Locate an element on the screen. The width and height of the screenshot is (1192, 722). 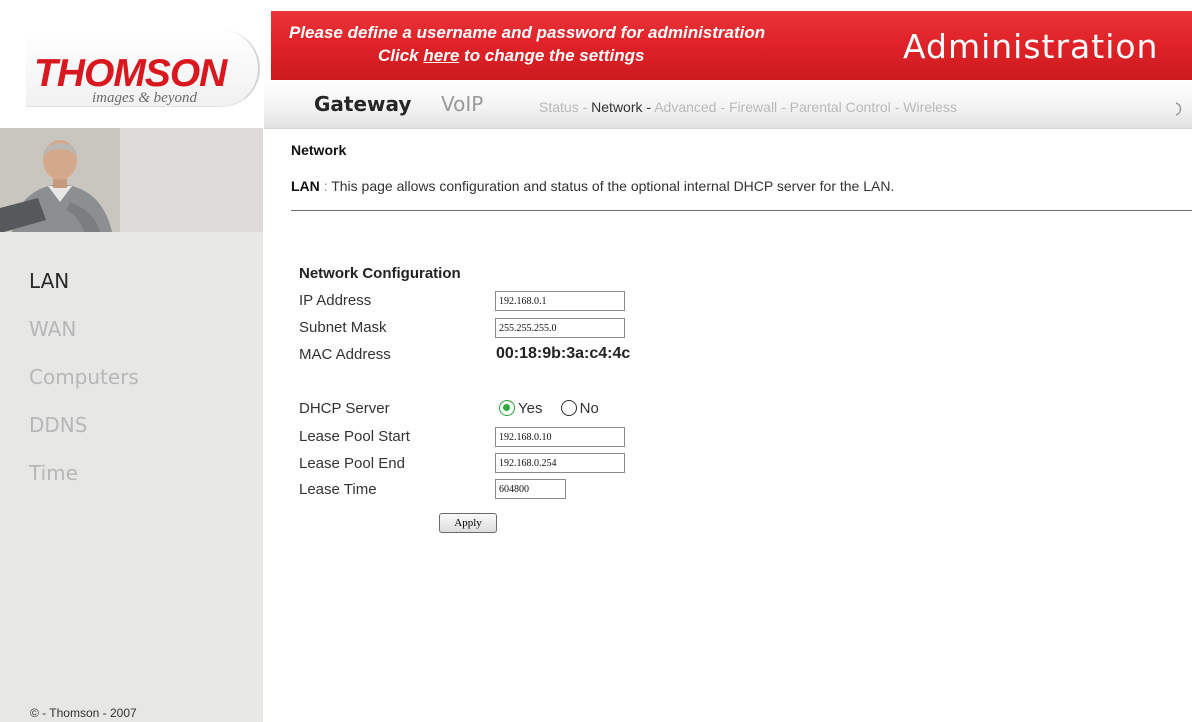
subnet-mask-input is located at coordinates (560, 328).